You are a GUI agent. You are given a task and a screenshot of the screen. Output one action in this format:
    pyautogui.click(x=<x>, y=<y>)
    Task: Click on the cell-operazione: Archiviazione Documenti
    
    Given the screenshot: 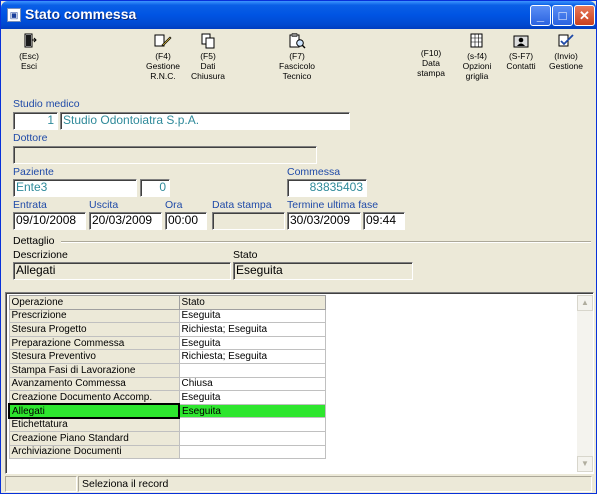 What is the action you would take?
    pyautogui.click(x=94, y=452)
    